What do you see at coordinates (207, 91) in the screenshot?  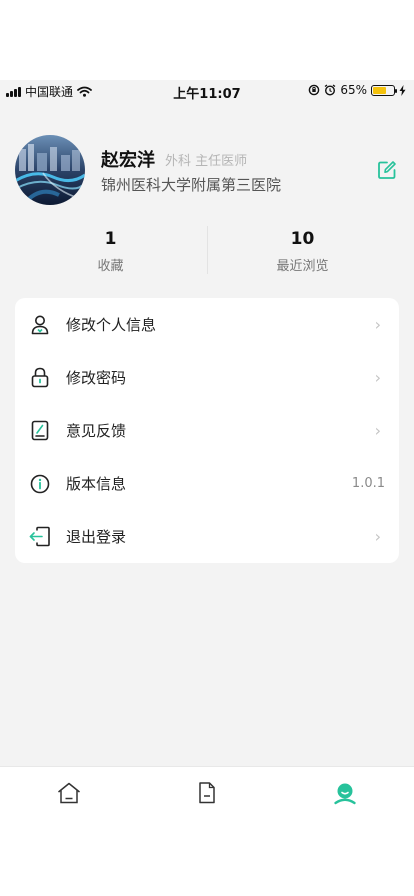 I see `status-bar: 中国联通 上午11:07 65%` at bounding box center [207, 91].